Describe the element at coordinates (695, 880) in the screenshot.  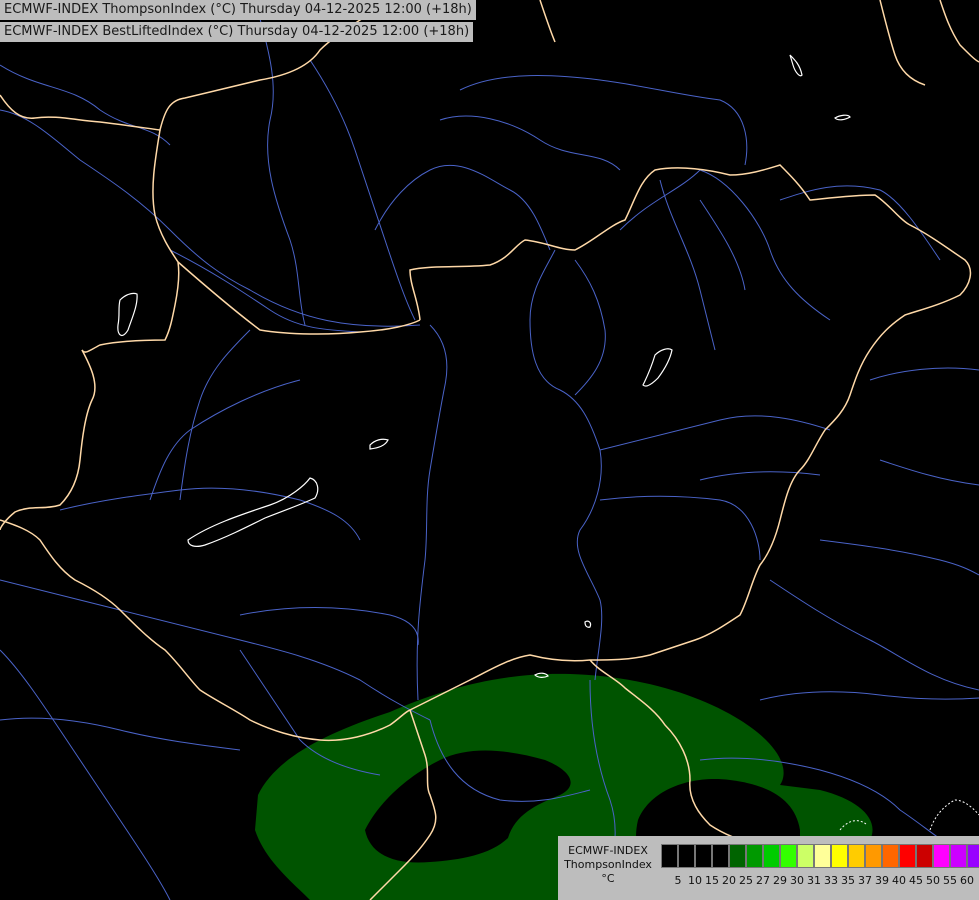
I see `legend-tick-label: 10` at that location.